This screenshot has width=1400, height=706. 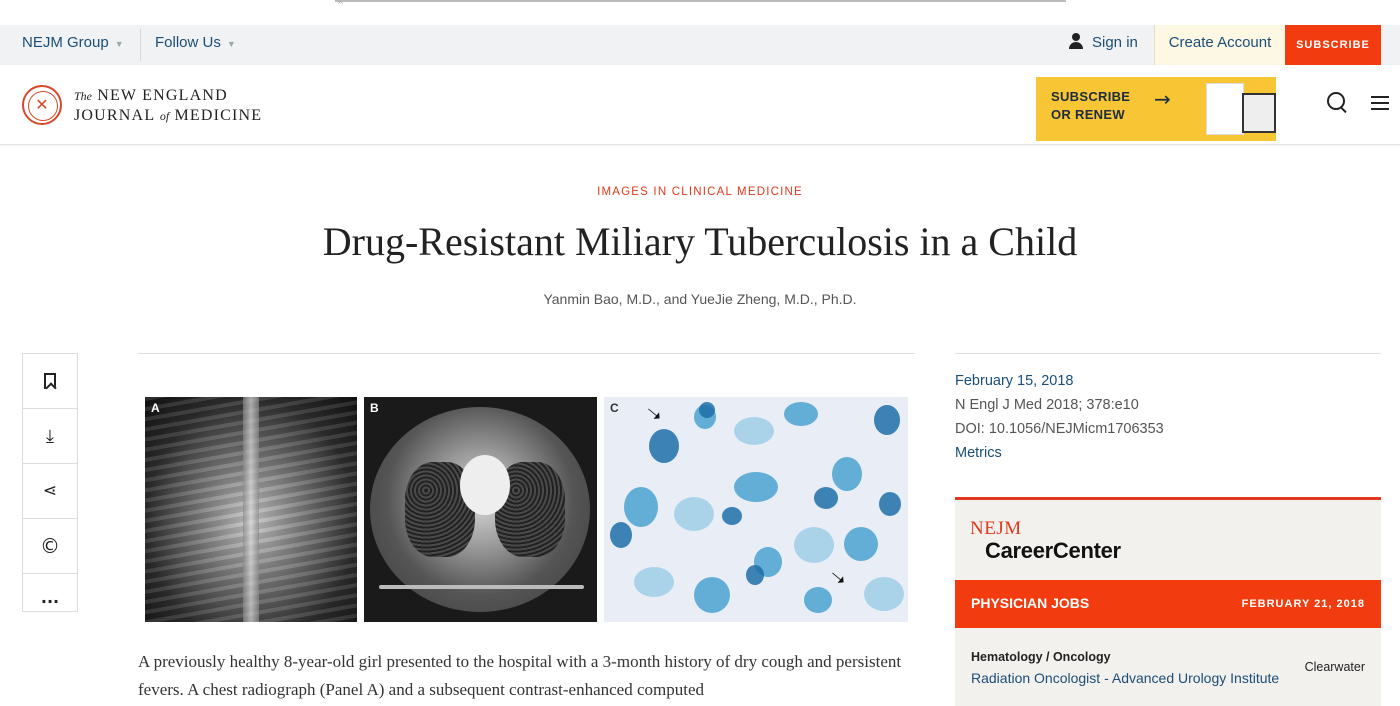 What do you see at coordinates (1088, 114) in the screenshot?
I see `promo-line2: OR RENEW` at bounding box center [1088, 114].